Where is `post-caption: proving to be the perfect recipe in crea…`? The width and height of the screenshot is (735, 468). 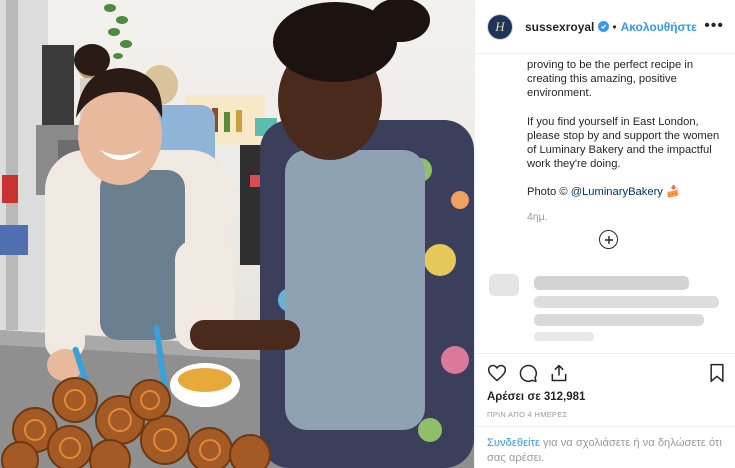
post-caption: proving to be the perfect recipe in crea… is located at coordinates (627, 136).